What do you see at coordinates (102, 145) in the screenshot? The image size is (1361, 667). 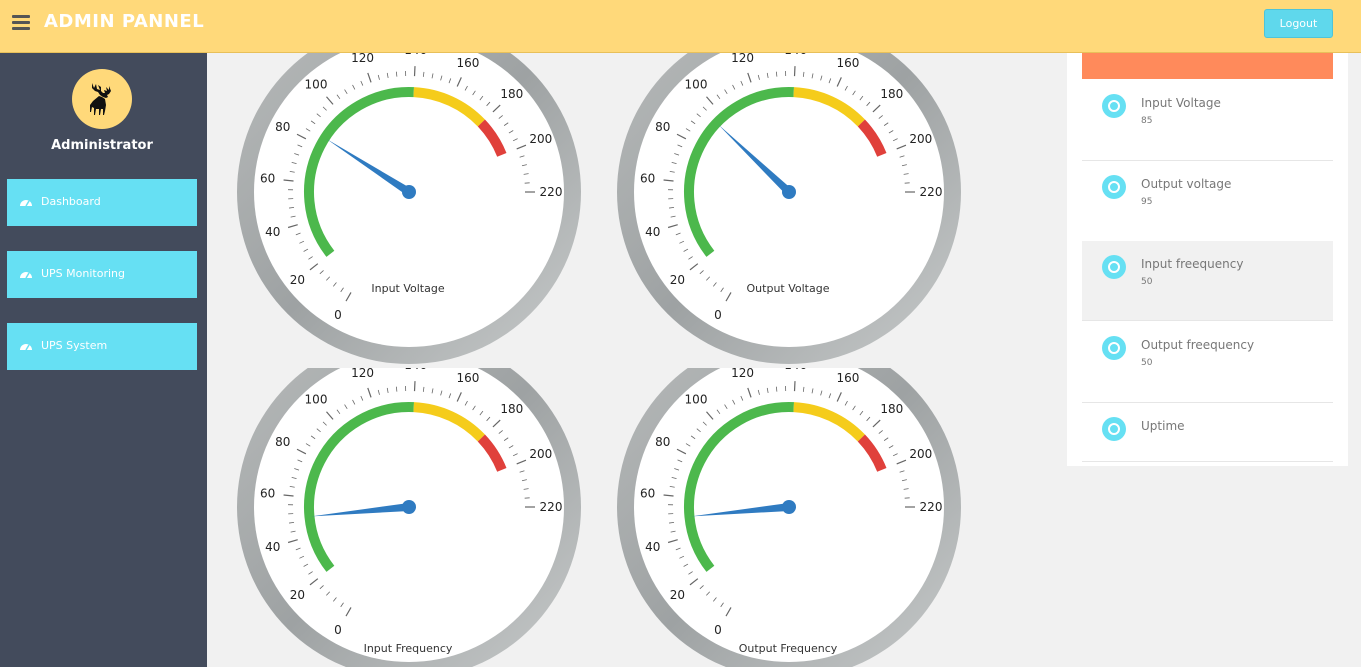 I see `user-name: Administrator` at bounding box center [102, 145].